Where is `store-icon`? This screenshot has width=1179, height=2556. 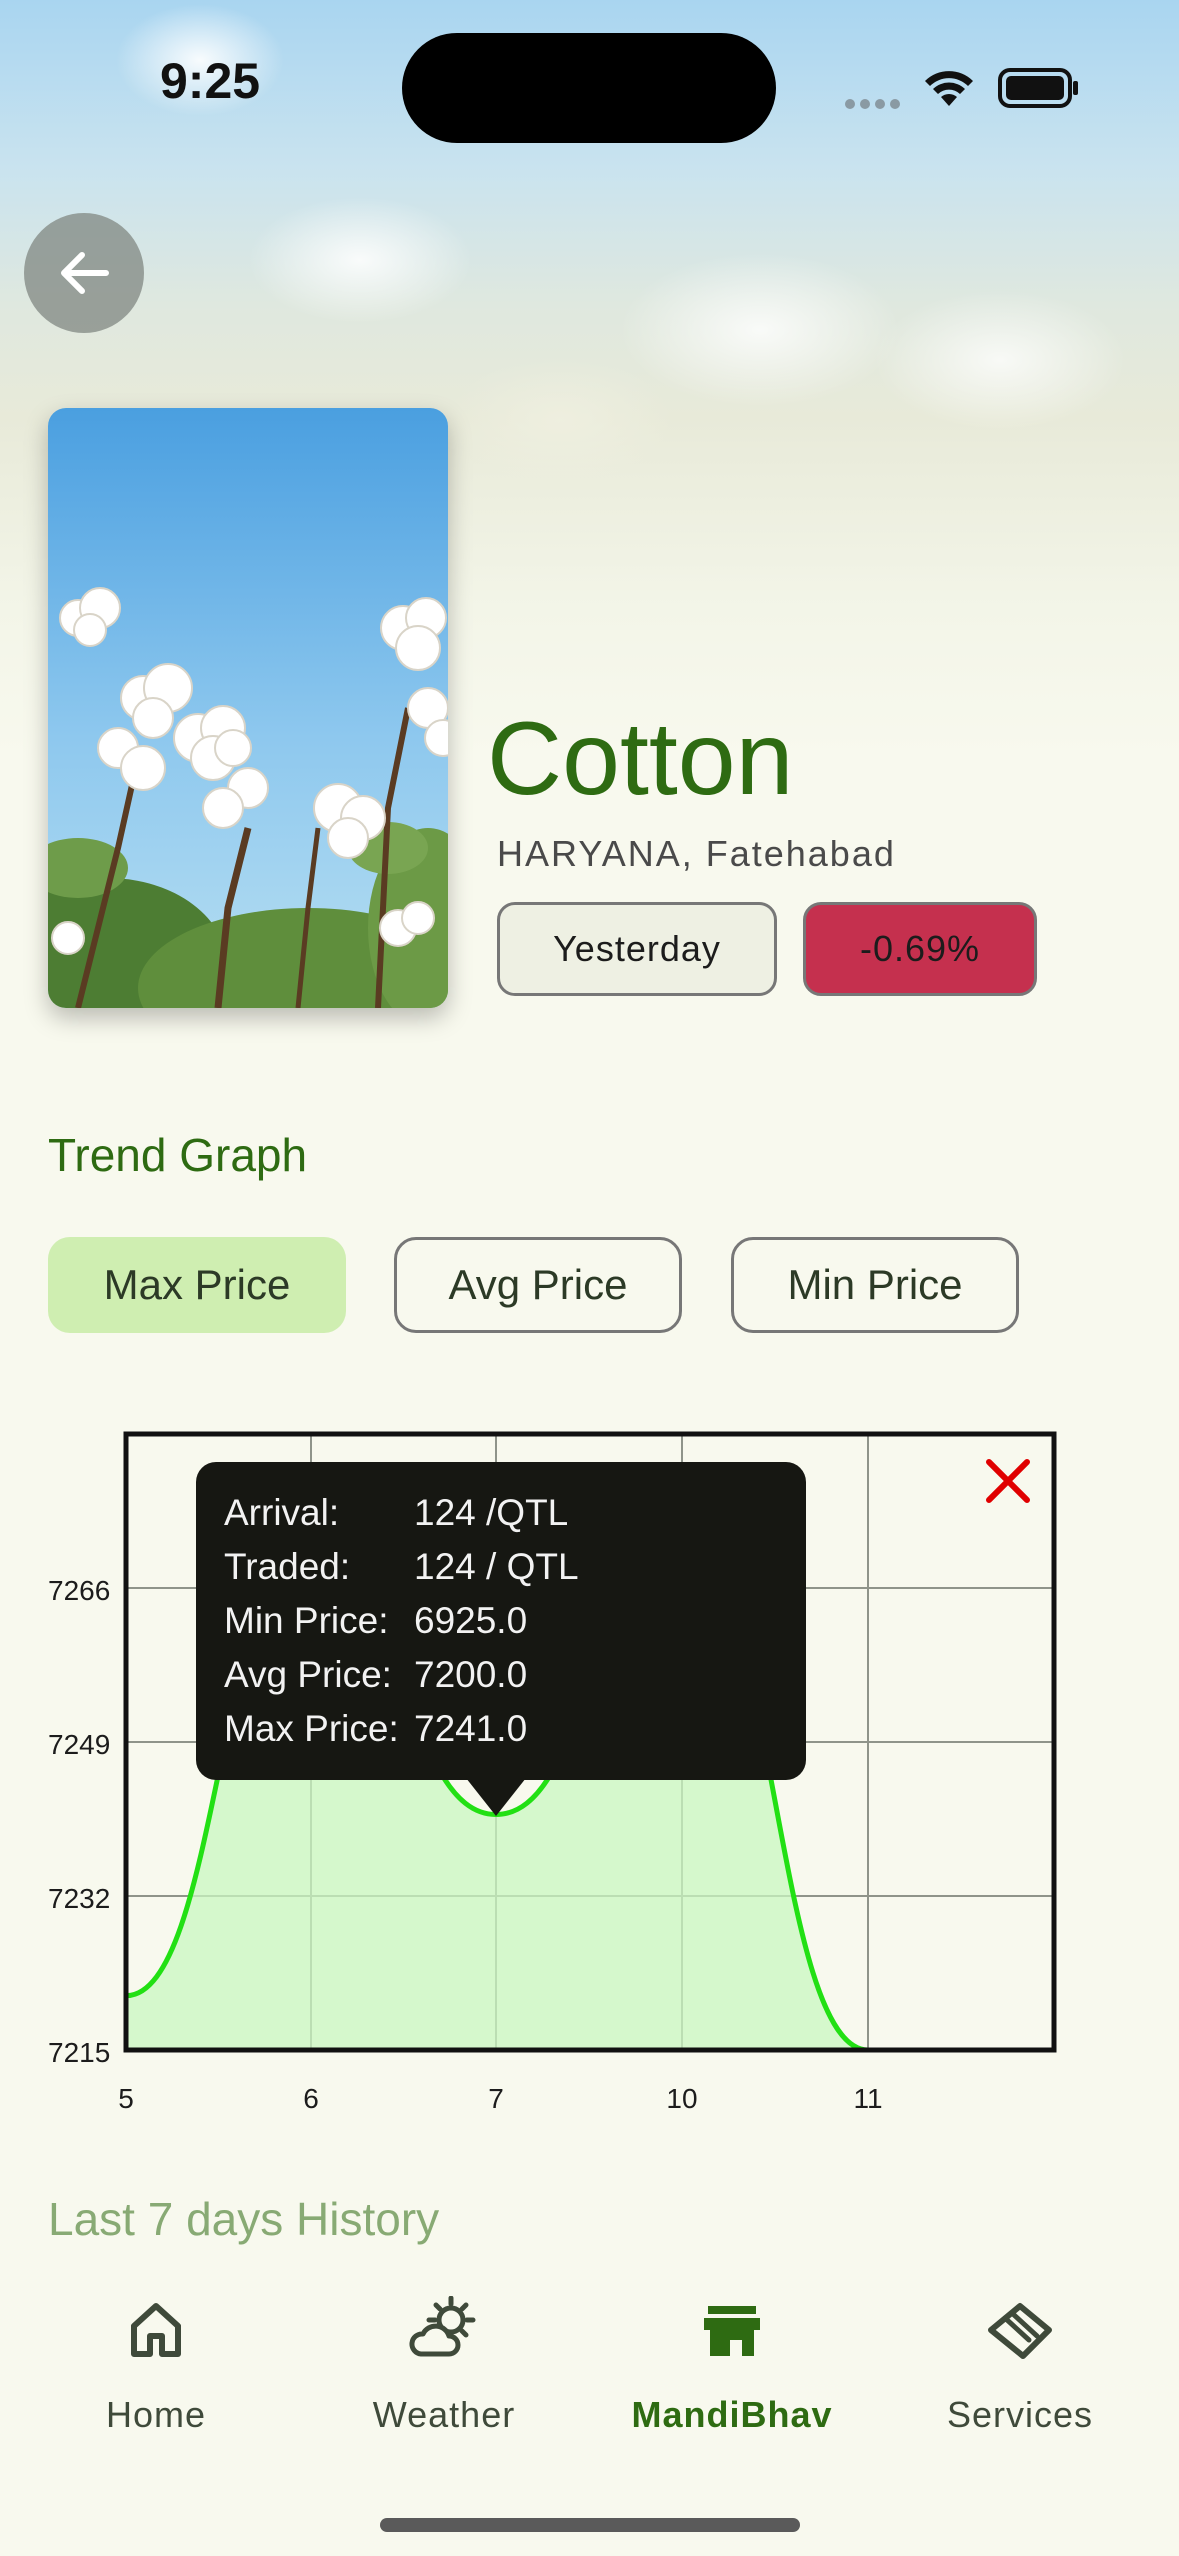
store-icon is located at coordinates (732, 2331).